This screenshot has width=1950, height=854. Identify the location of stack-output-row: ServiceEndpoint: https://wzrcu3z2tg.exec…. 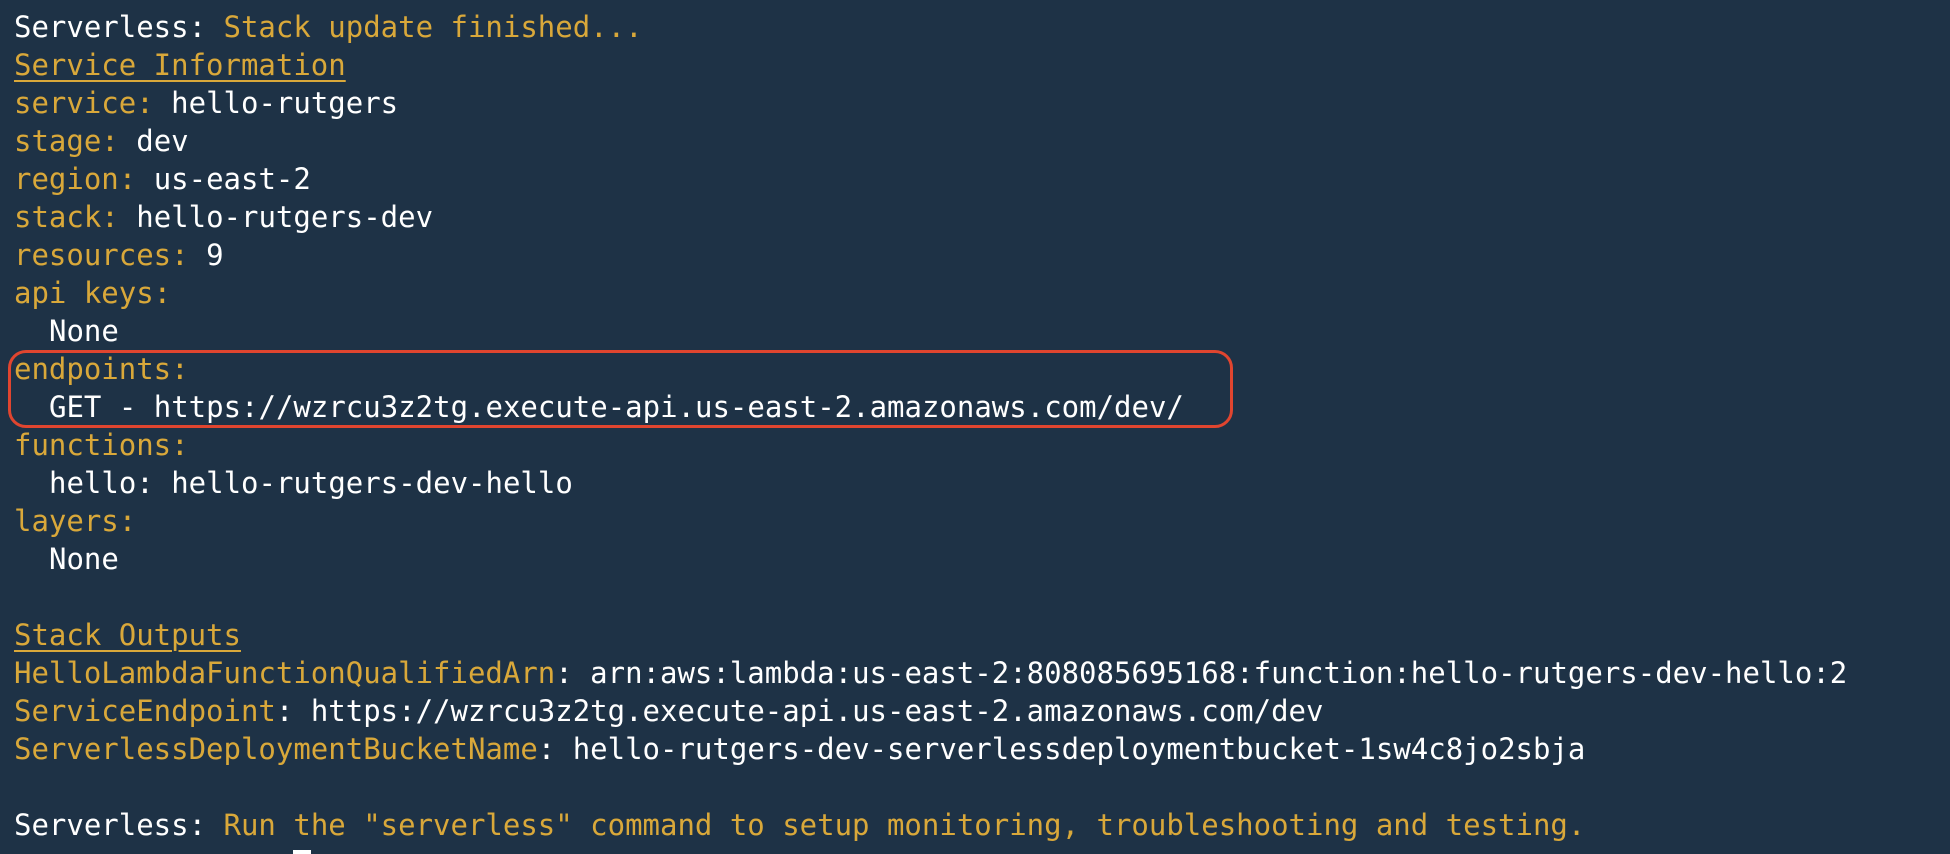
(982, 711).